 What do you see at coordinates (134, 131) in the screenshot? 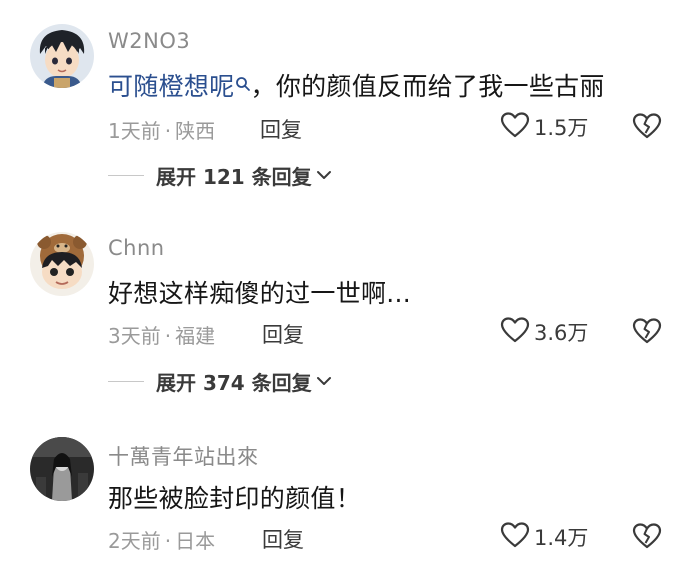
I see `comment-time: 1天前` at bounding box center [134, 131].